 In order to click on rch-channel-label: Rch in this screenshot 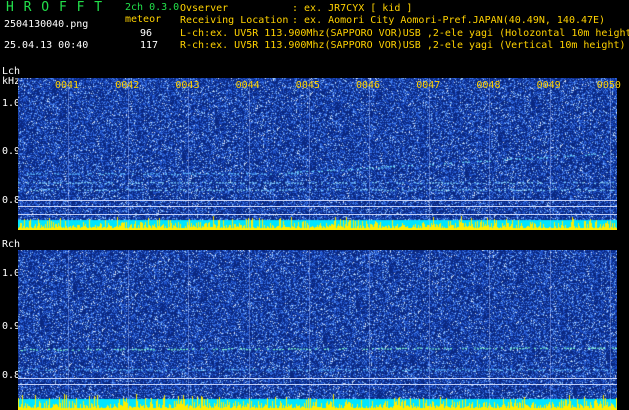, I will do `click(11, 244)`.